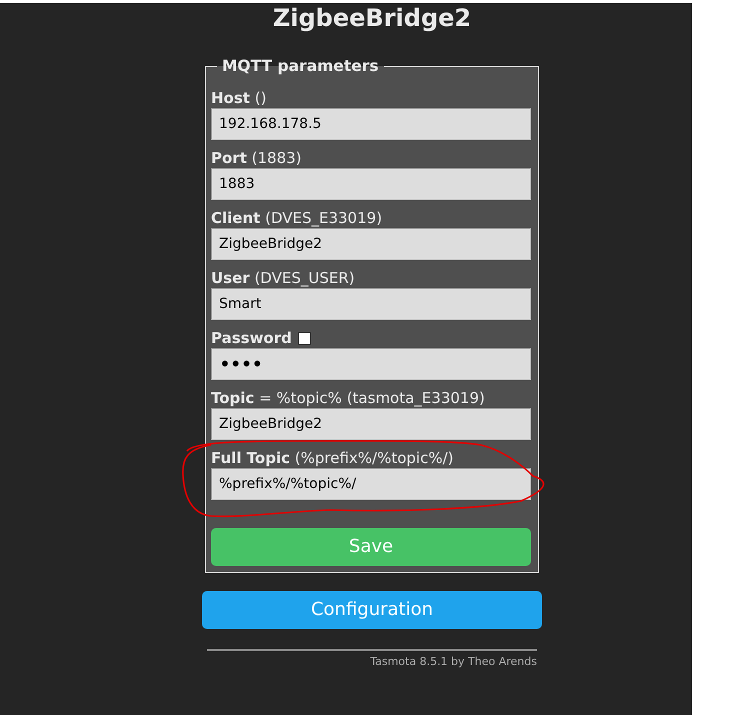 The width and height of the screenshot is (753, 715). I want to click on input-field: 1883, so click(371, 184).